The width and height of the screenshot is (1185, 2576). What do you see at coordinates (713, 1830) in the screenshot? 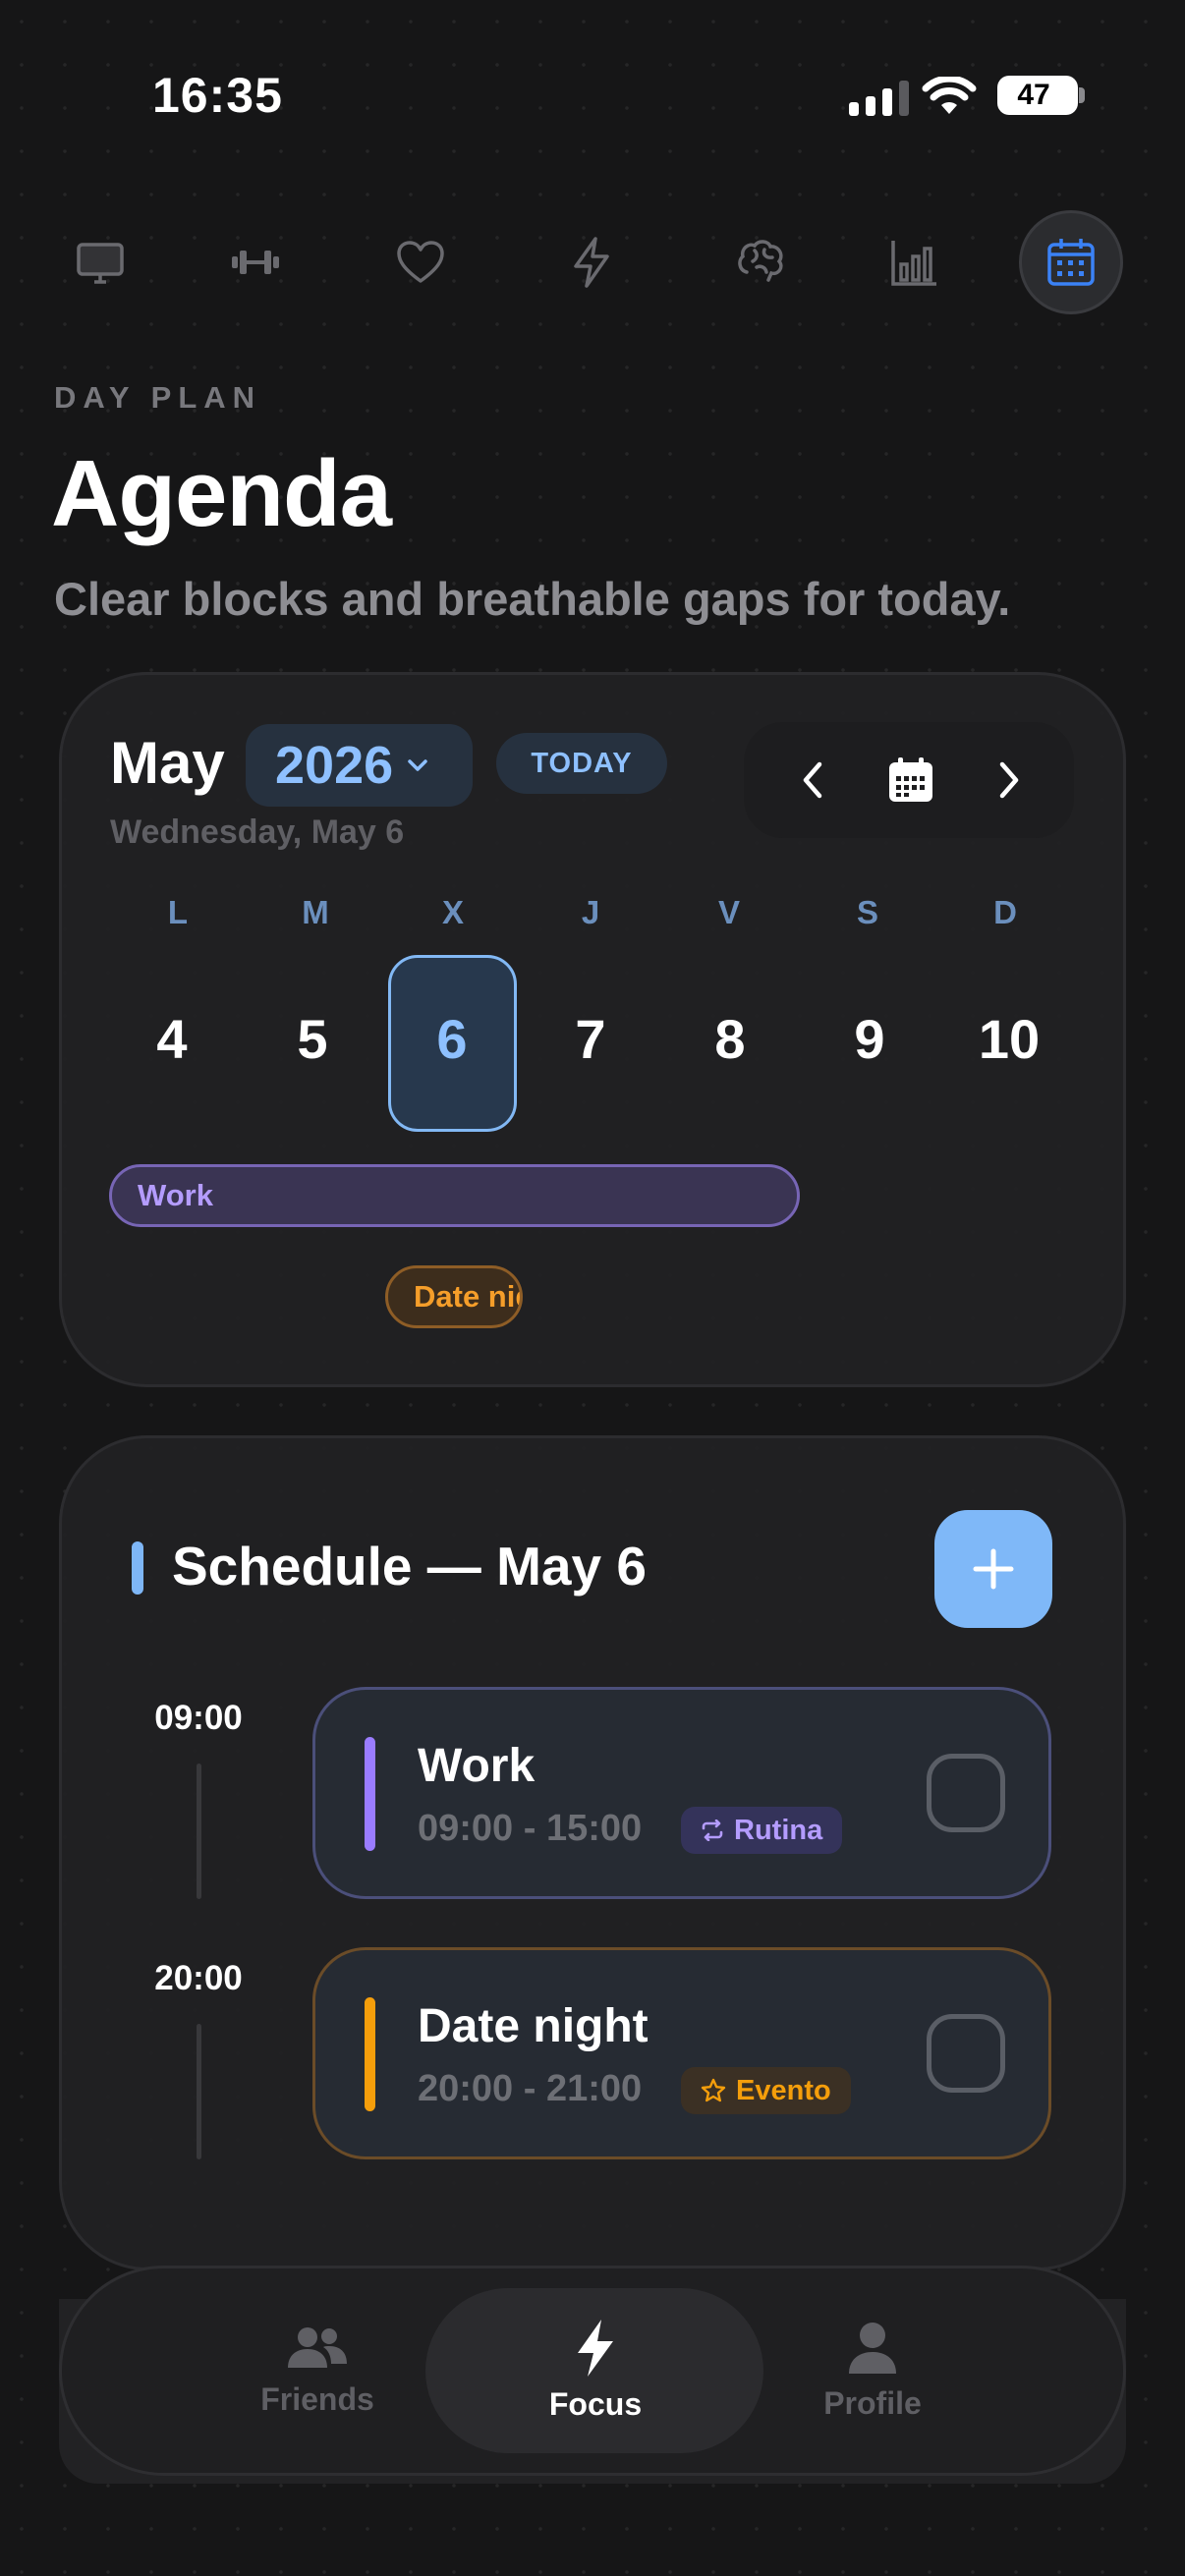
I see `repeat-icon` at bounding box center [713, 1830].